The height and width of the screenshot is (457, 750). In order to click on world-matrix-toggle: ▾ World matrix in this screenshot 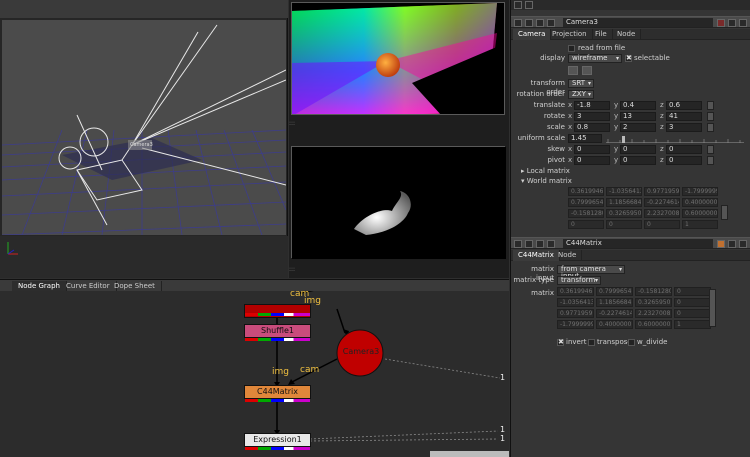, I will do `click(546, 181)`.